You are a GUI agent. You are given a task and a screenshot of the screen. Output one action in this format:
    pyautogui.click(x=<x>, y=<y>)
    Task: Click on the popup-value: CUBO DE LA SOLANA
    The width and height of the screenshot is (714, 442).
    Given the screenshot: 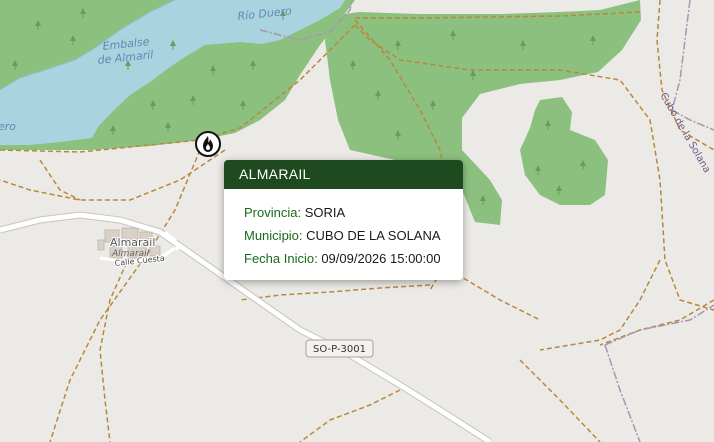 What is the action you would take?
    pyautogui.click(x=373, y=235)
    